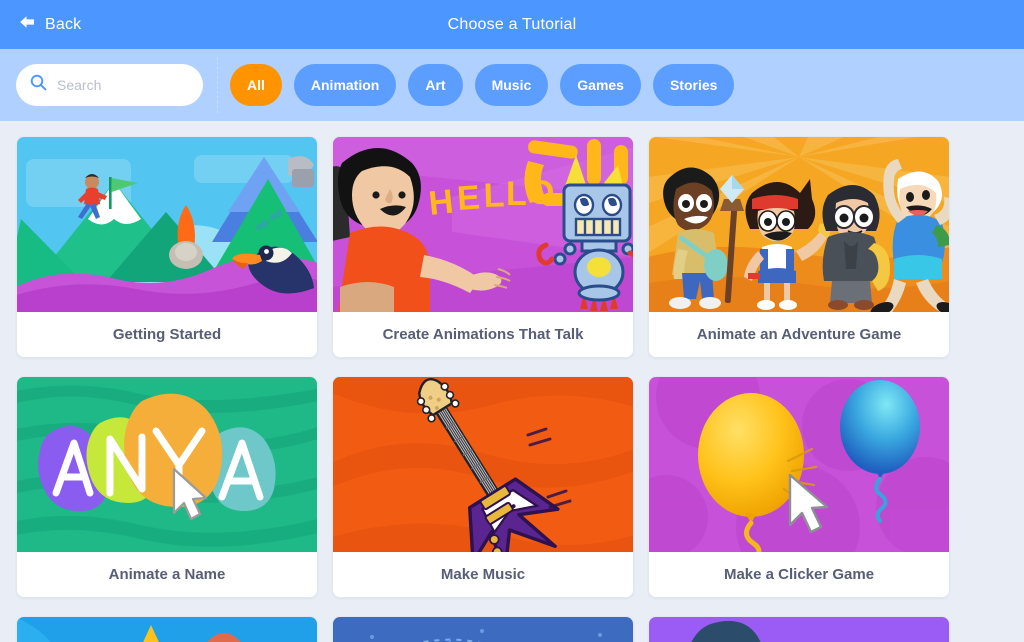 This screenshot has height=642, width=1024. What do you see at coordinates (123, 85) in the screenshot?
I see `search-input` at bounding box center [123, 85].